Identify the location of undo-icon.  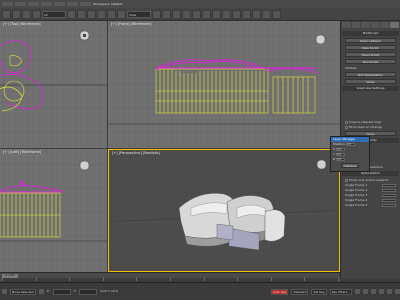
(6, 14).